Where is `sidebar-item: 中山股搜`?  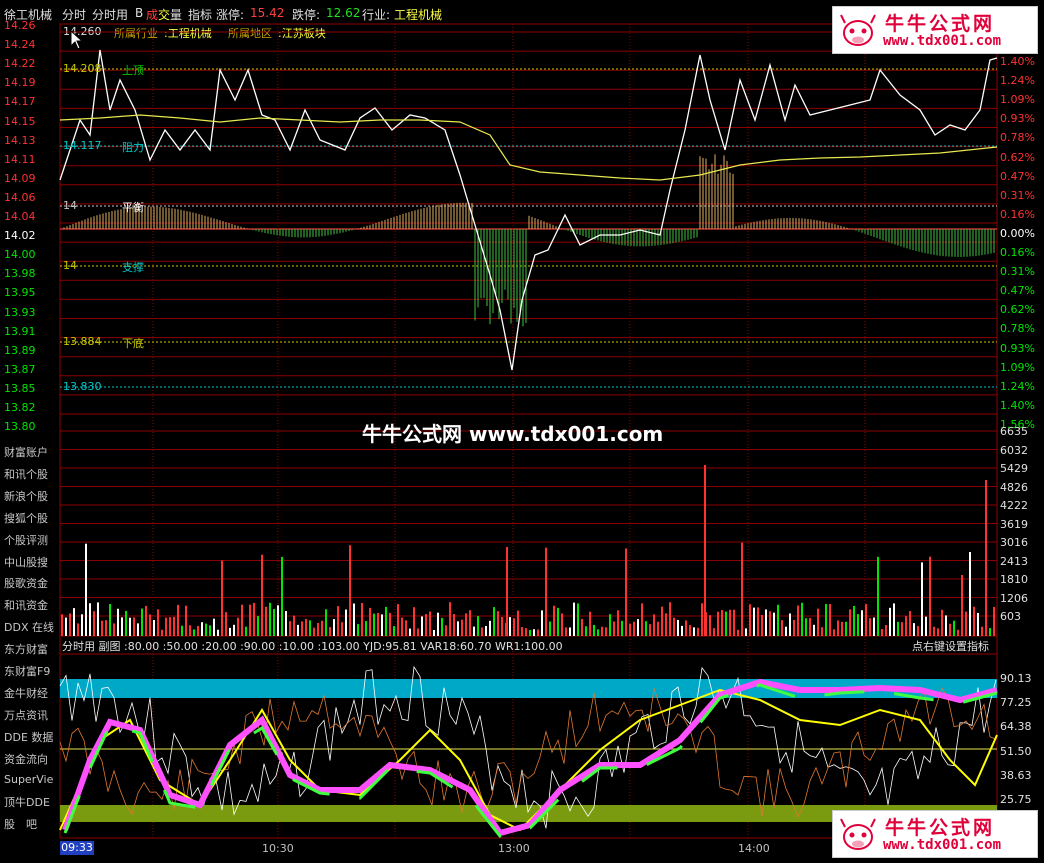 sidebar-item: 中山股搜 is located at coordinates (26, 562).